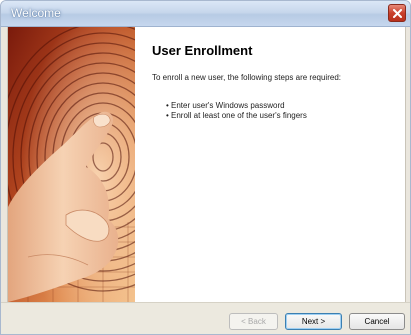  Describe the element at coordinates (205, 318) in the screenshot. I see `button-bar: < Back Next > Cancel` at that location.